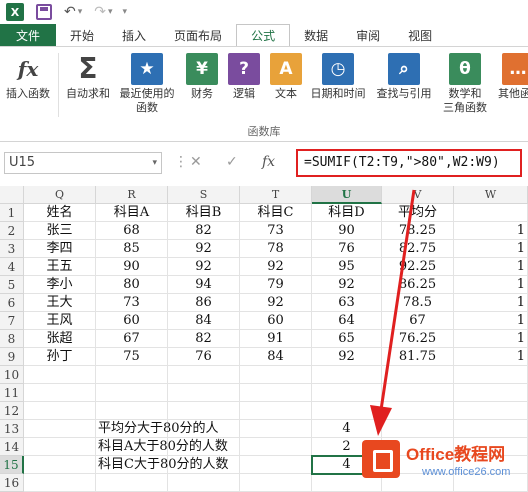 This screenshot has height=492, width=528. Describe the element at coordinates (347, 213) in the screenshot. I see `cell-u1: 科目D` at that location.